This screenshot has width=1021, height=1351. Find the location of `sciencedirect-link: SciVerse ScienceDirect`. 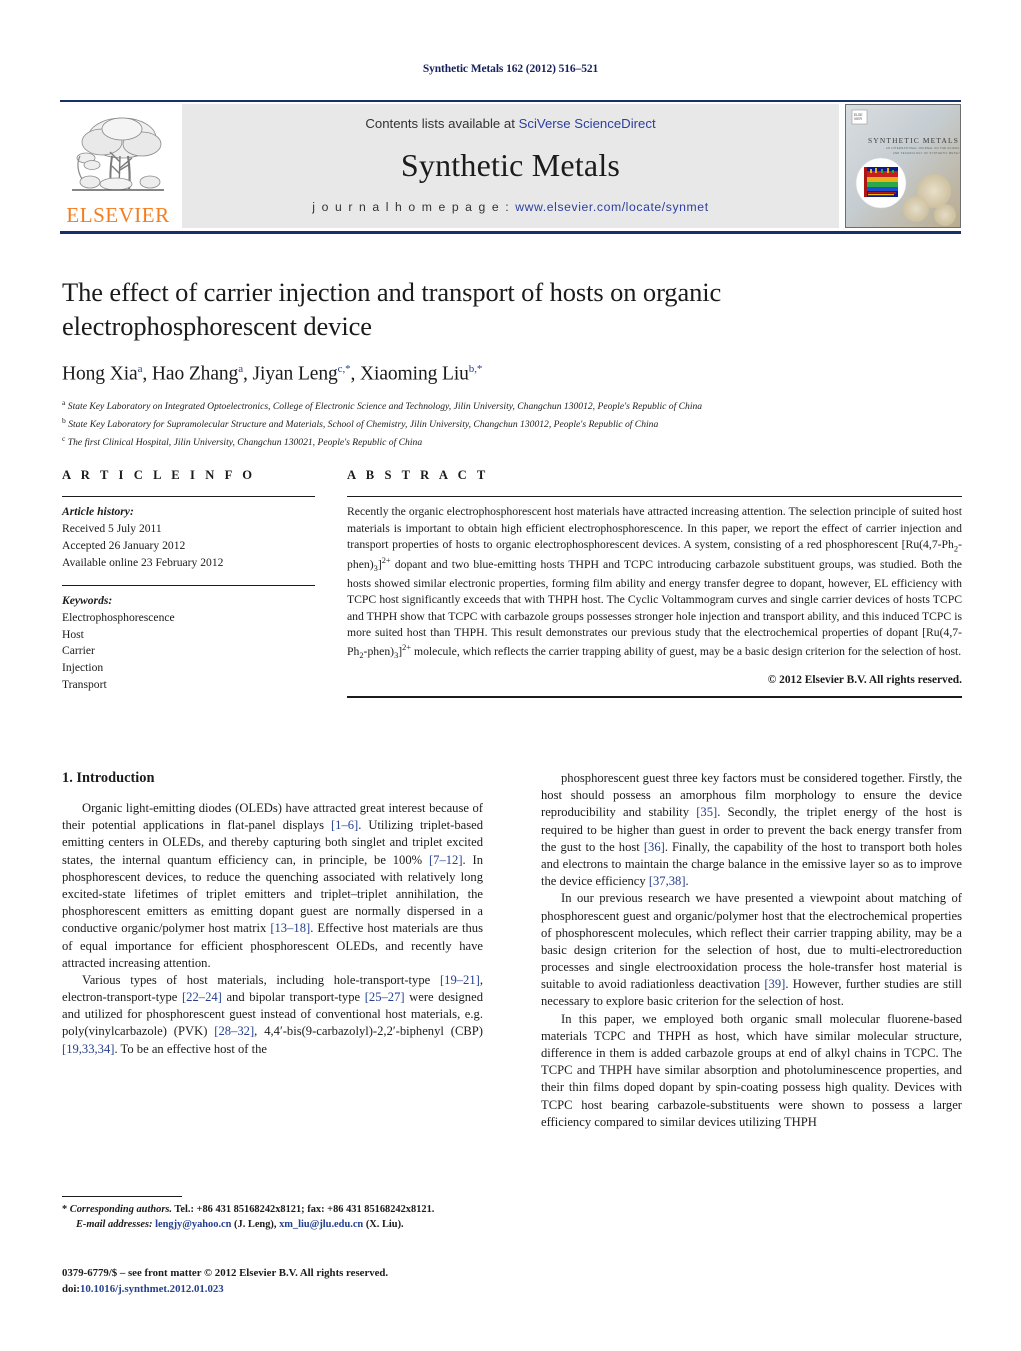

sciencedirect-link: SciVerse ScienceDirect is located at coordinates (587, 123).